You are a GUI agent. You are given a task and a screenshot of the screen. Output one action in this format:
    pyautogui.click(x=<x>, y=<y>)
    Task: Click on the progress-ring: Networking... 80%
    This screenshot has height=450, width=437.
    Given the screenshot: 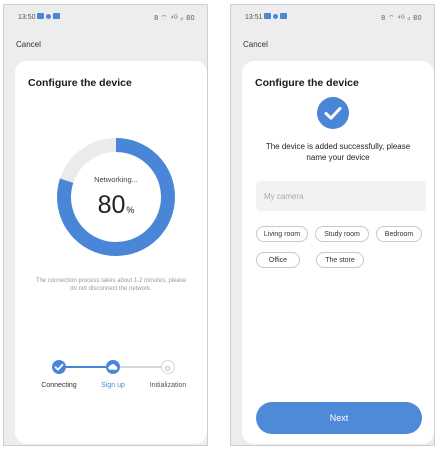 What is the action you would take?
    pyautogui.click(x=116, y=197)
    